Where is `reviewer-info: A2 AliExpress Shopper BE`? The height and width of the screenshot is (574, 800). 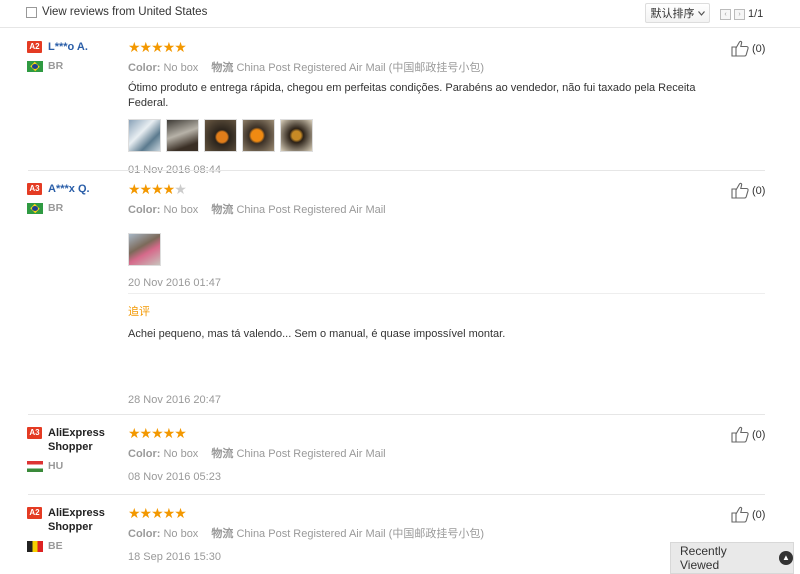 reviewer-info: A2 AliExpress Shopper BE is located at coordinates (74, 529).